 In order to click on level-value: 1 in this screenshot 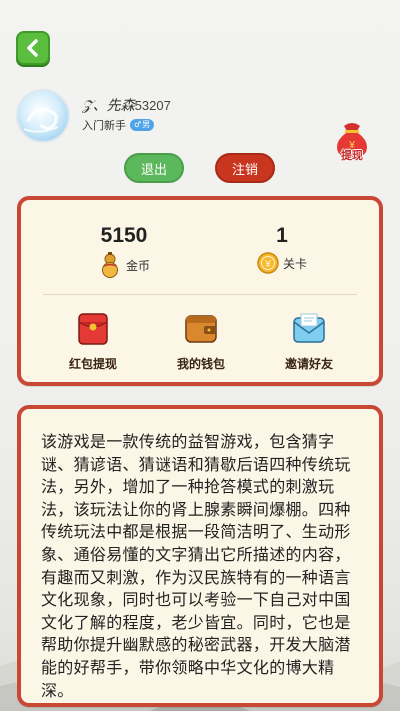, I will do `click(282, 235)`.